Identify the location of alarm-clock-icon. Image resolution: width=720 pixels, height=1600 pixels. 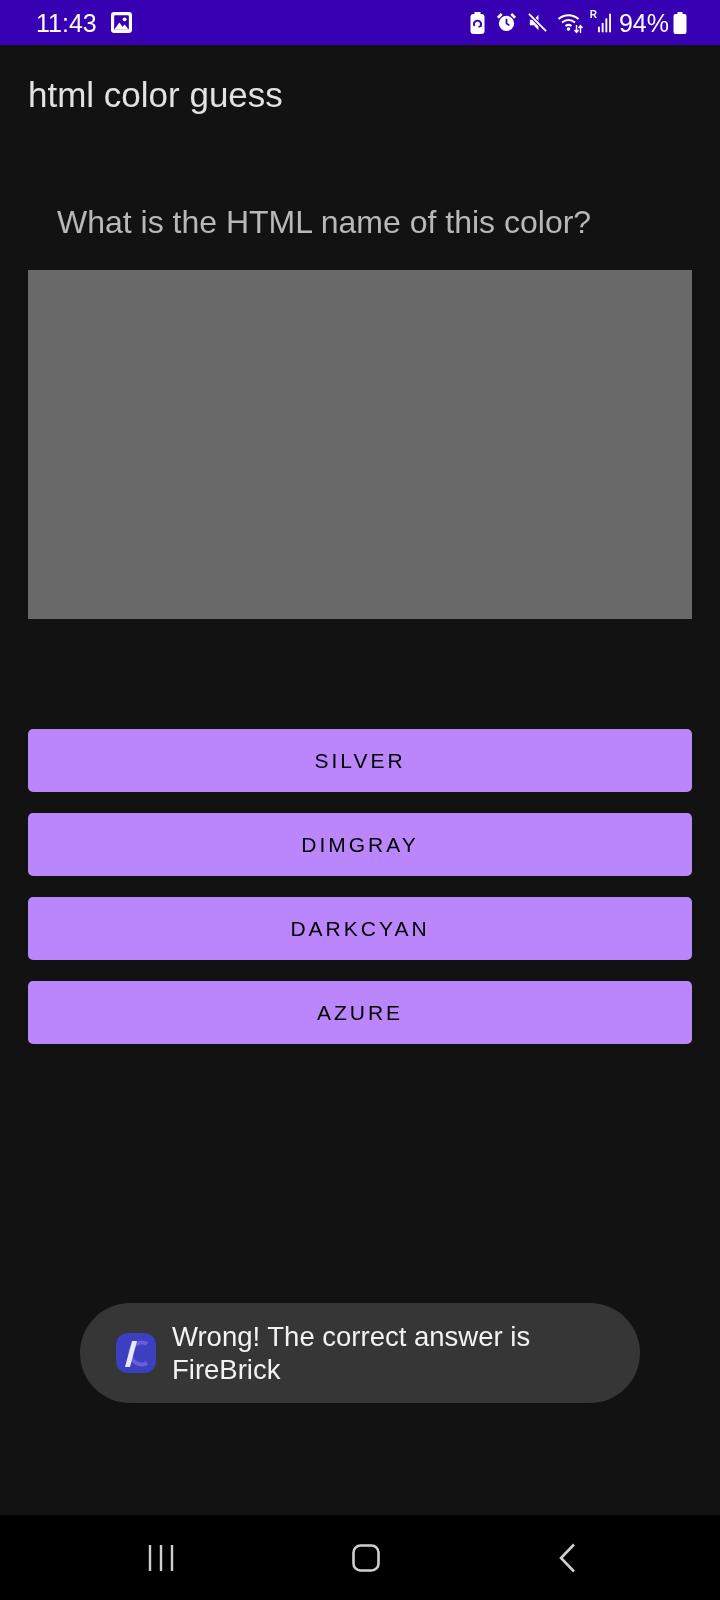
(506, 22).